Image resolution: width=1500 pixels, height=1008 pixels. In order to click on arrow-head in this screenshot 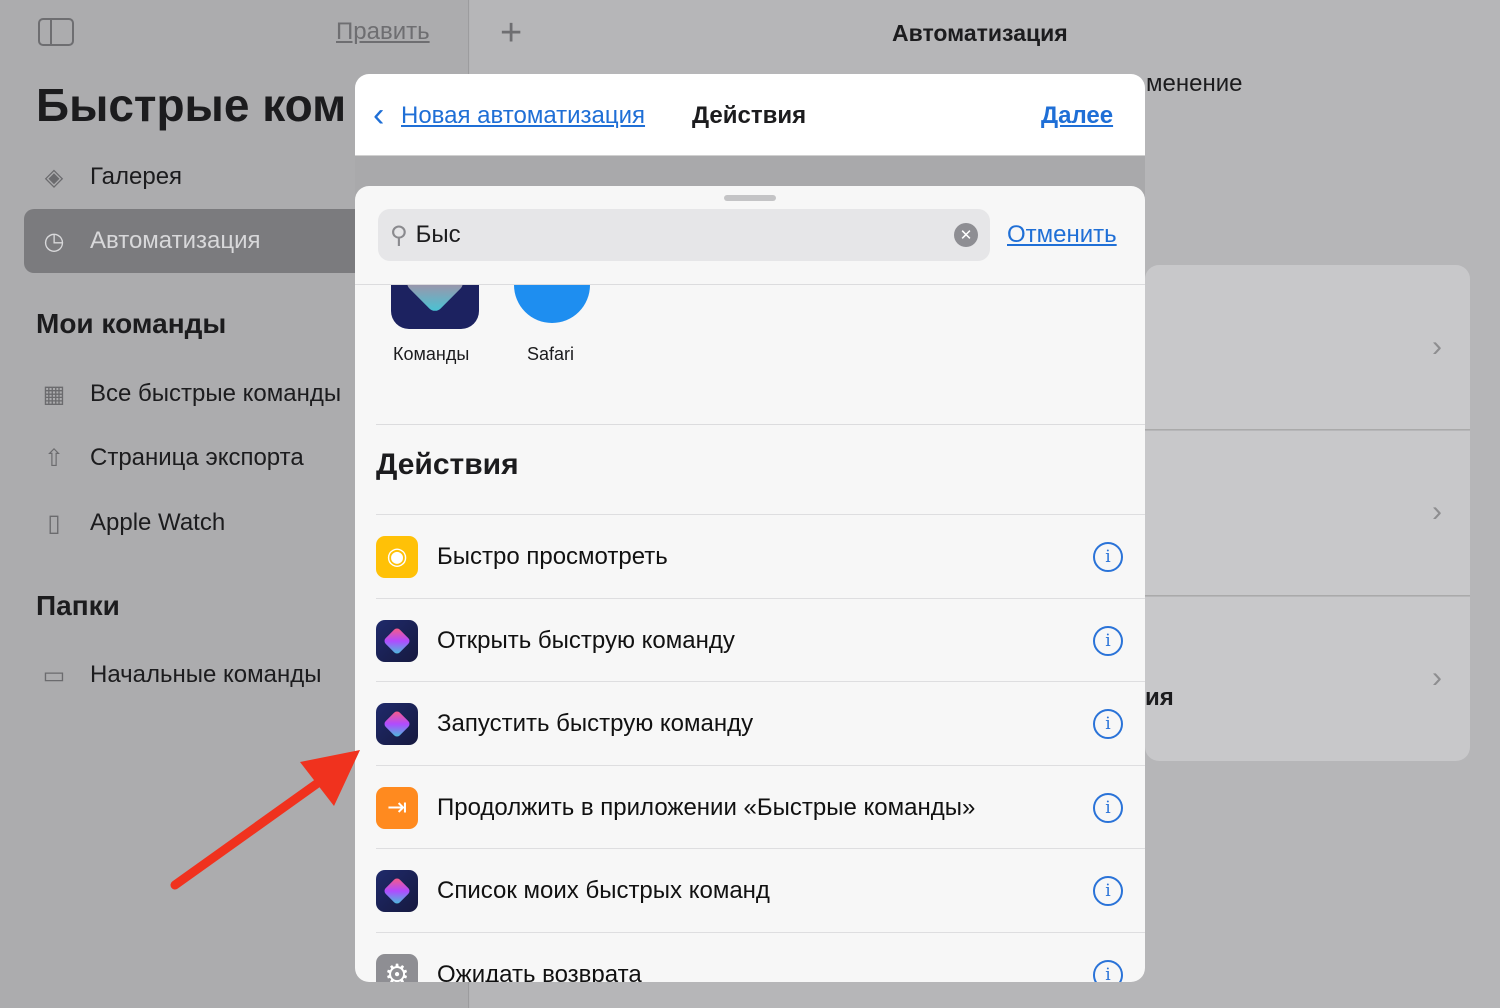, I will do `click(330, 778)`.